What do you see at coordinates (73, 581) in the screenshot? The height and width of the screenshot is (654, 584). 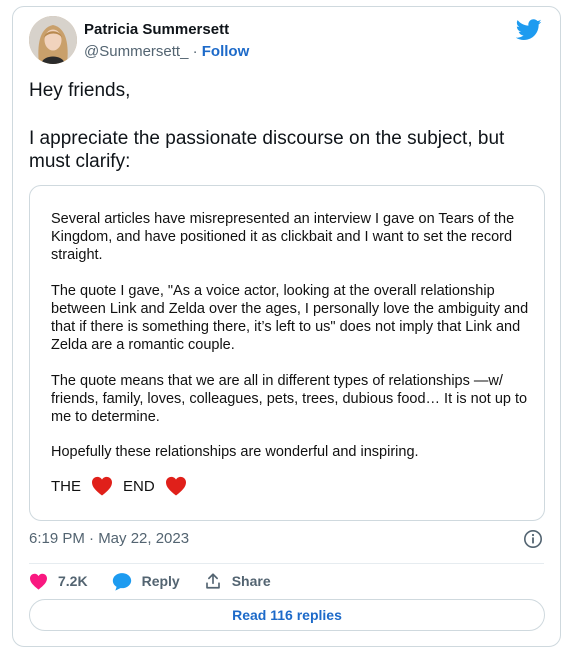 I see `like-count: 7.2K` at bounding box center [73, 581].